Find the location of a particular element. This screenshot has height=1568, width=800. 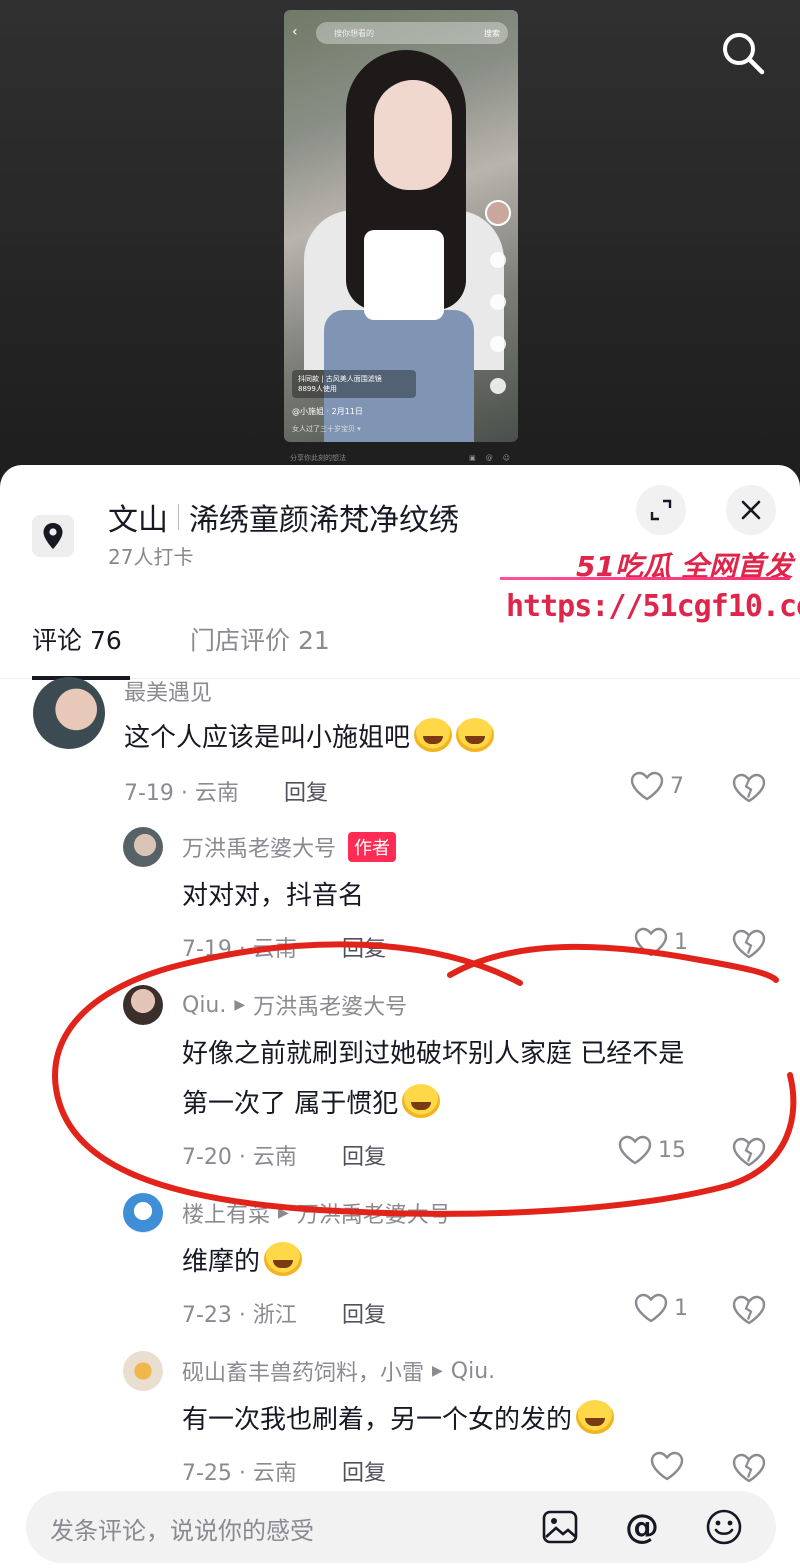

video-username: @小施姐 · 2月11日 is located at coordinates (327, 411).